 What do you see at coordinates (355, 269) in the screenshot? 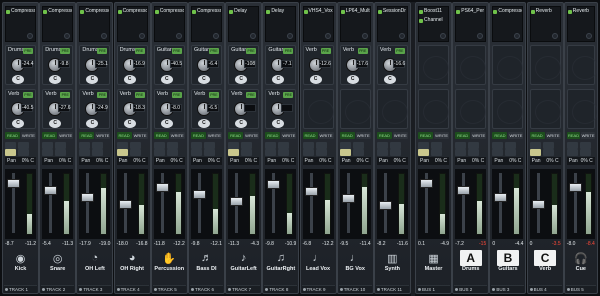
I see `strip-name: BG Vox` at bounding box center [355, 269].